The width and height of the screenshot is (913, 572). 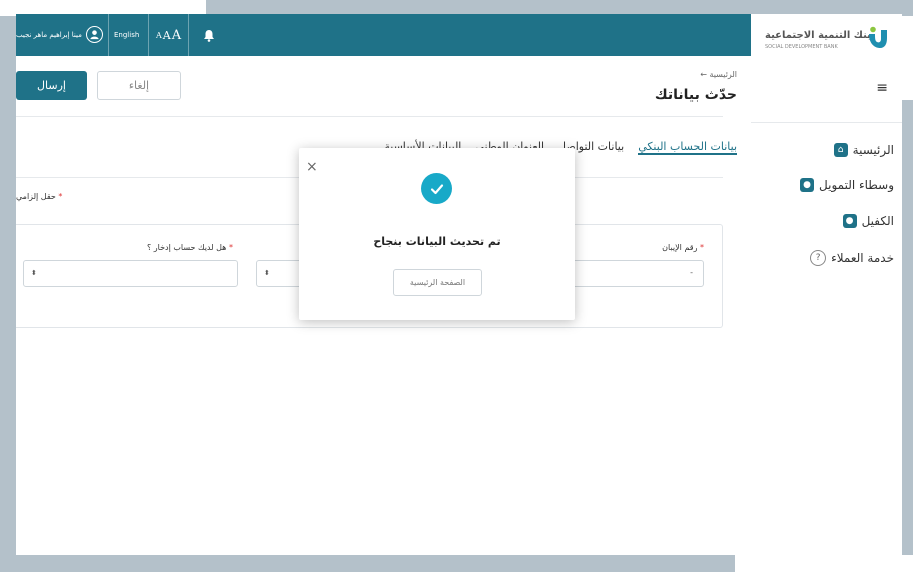 I want to click on page-title: حدّث بياناتك, so click(x=695, y=95).